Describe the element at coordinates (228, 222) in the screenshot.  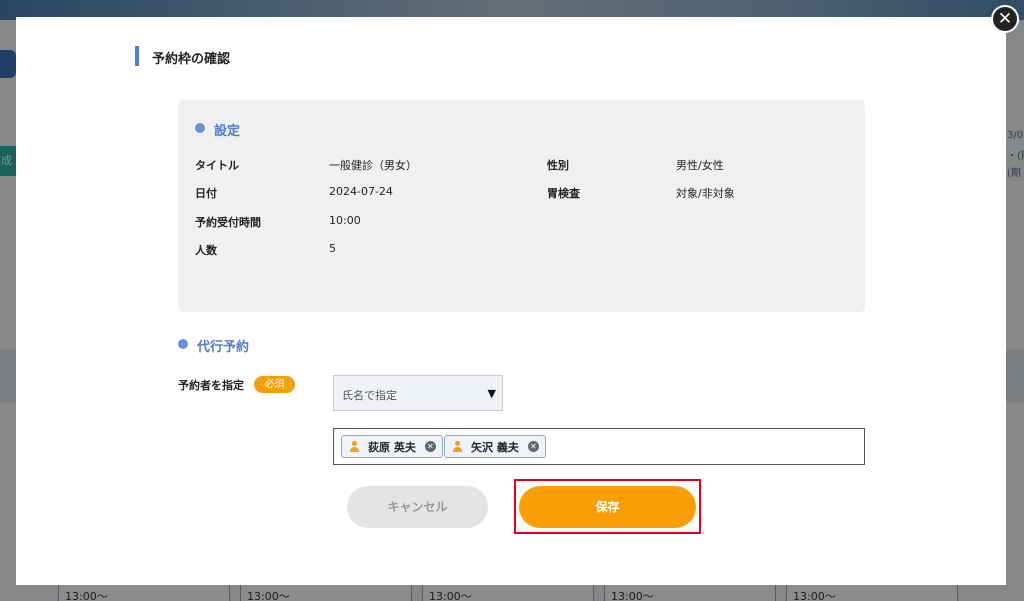
I see `field-label-reception-time: 予約受付時間` at that location.